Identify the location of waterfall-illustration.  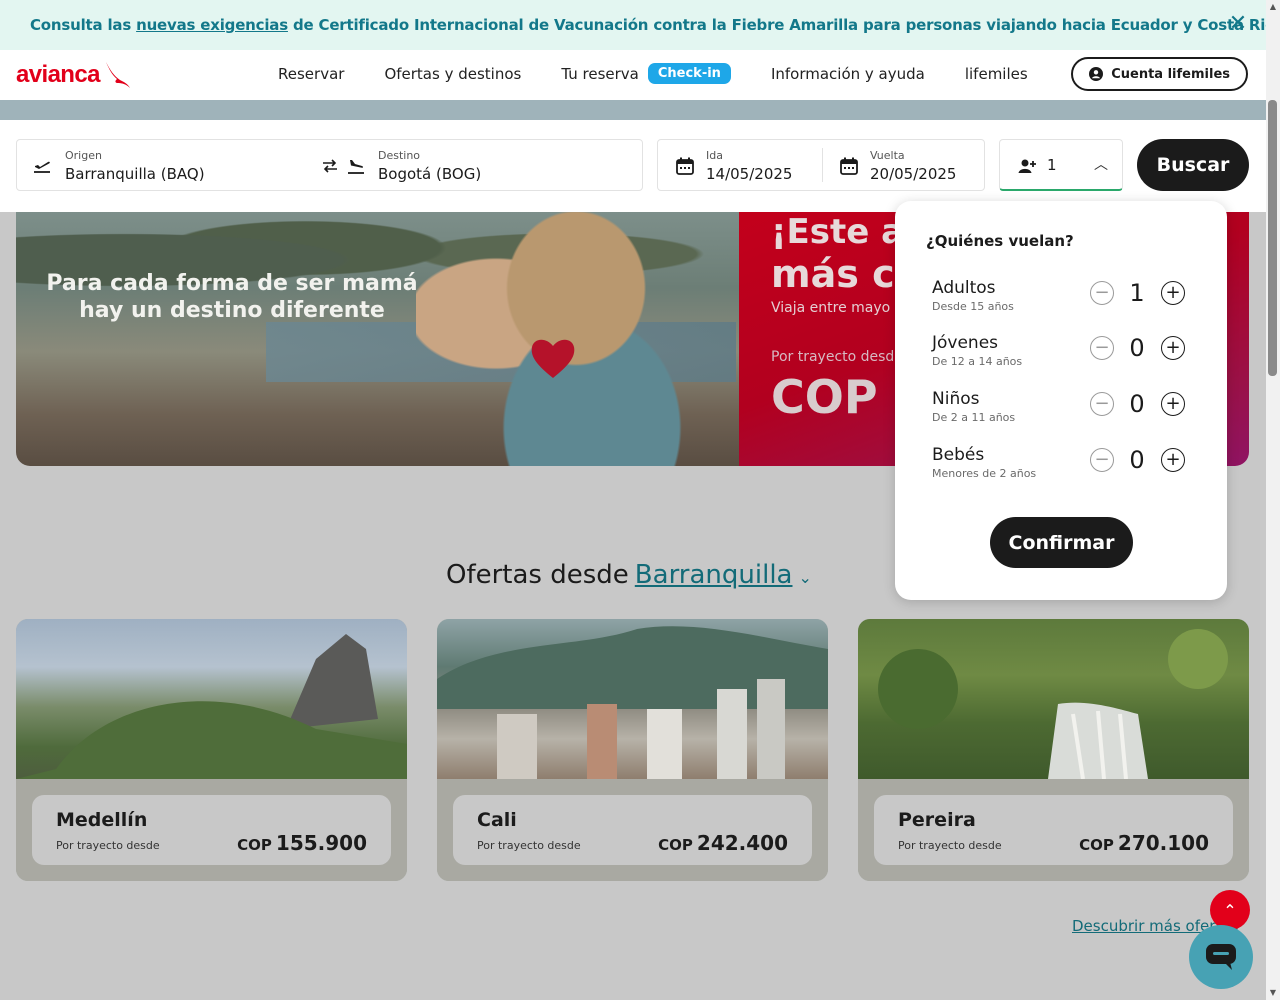
(1053, 704).